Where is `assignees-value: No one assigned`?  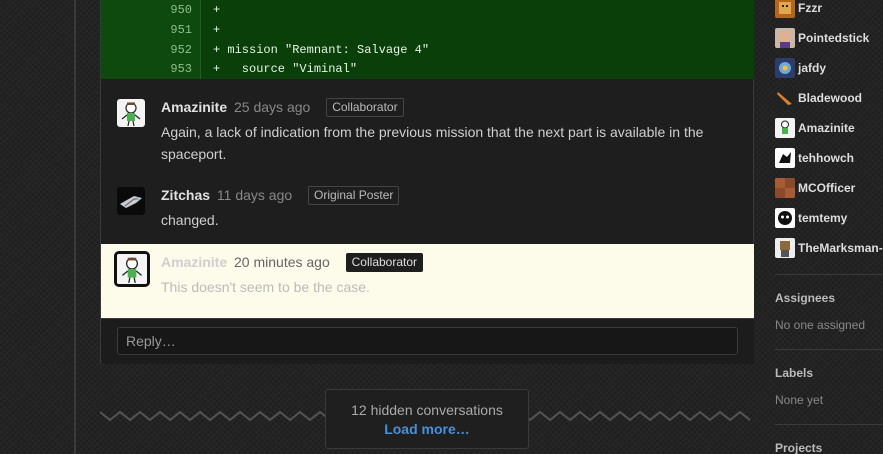
assignees-value: No one assigned is located at coordinates (820, 325).